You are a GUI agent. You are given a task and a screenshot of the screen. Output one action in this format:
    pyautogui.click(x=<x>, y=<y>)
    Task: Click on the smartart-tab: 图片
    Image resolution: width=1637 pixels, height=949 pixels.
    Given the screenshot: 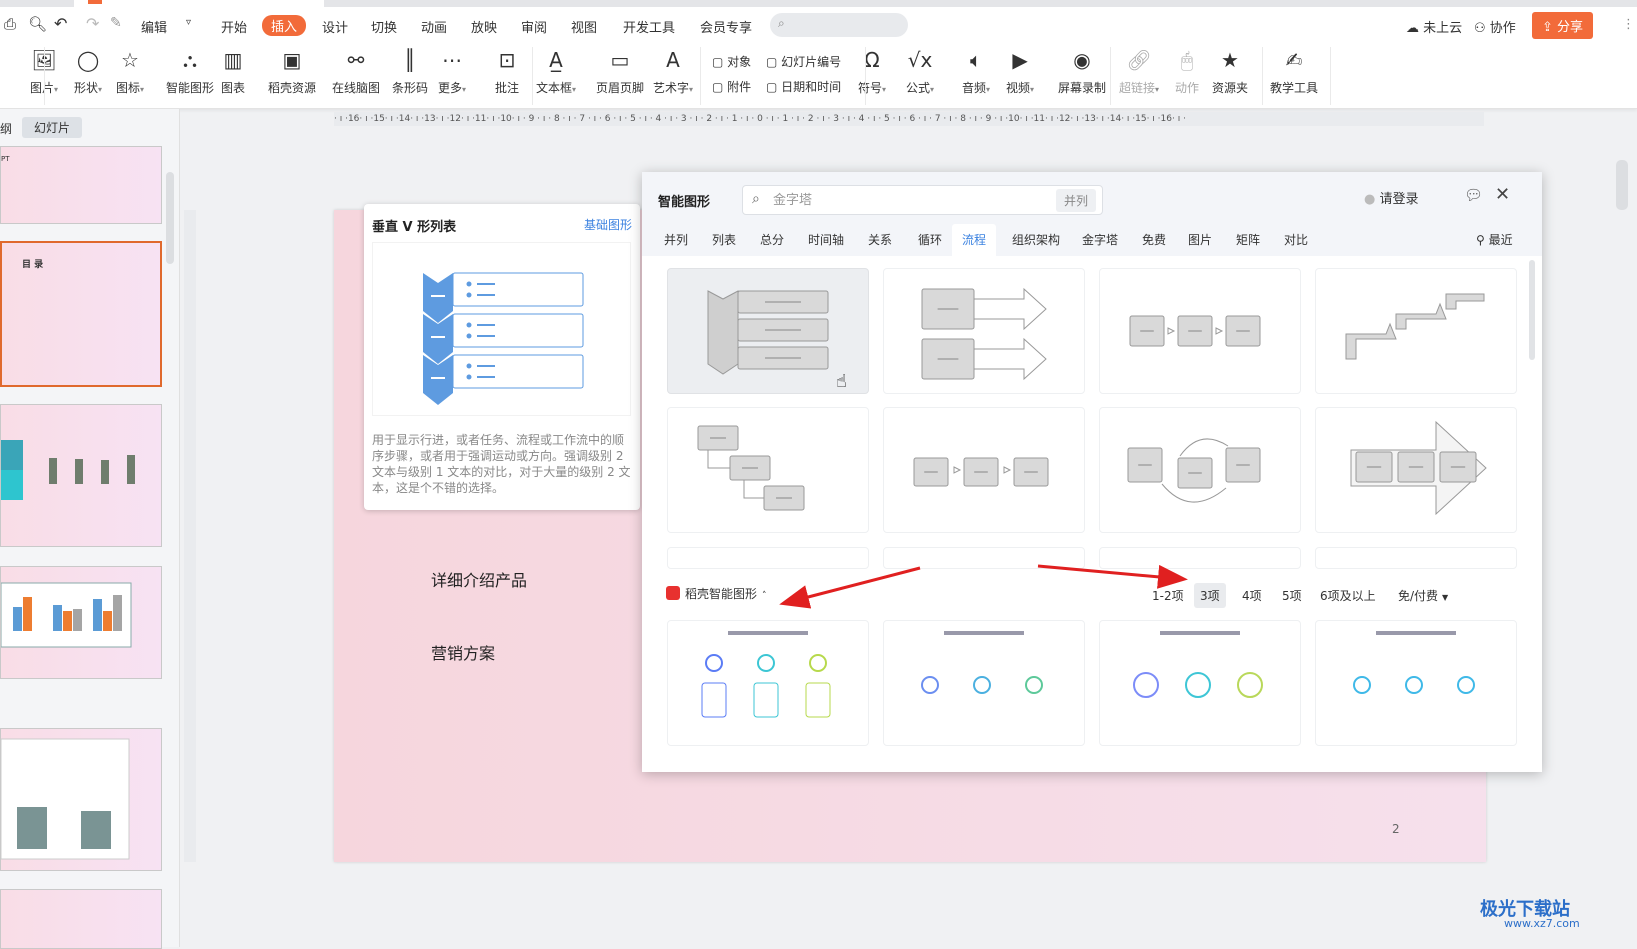 What is the action you would take?
    pyautogui.click(x=1200, y=240)
    